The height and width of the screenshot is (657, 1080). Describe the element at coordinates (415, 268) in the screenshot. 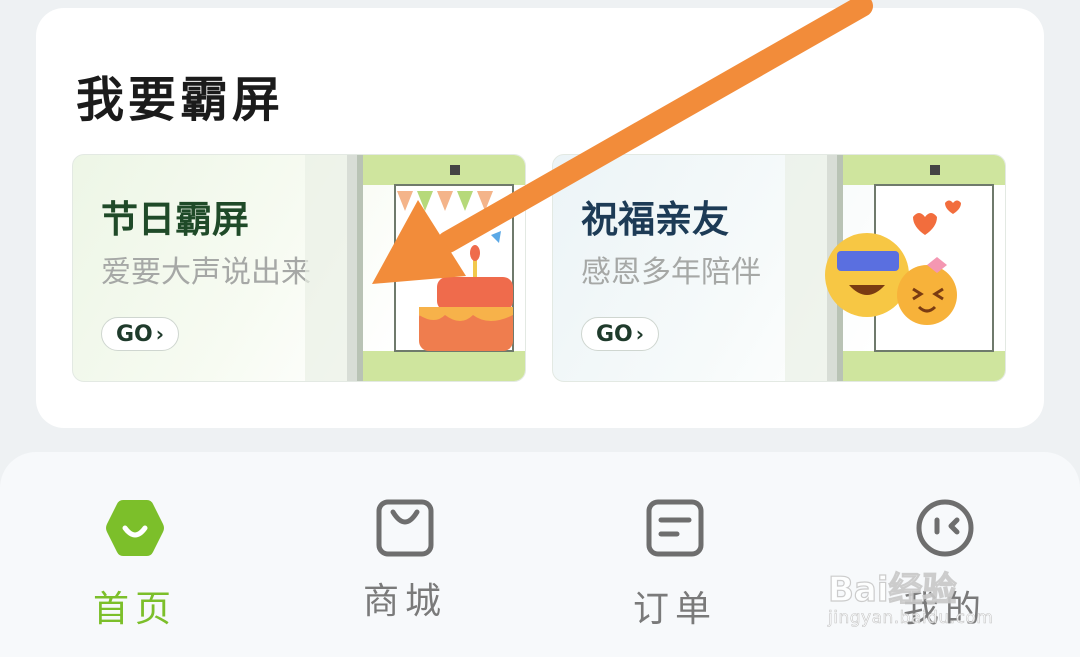

I see `cake-screen-illustration` at that location.